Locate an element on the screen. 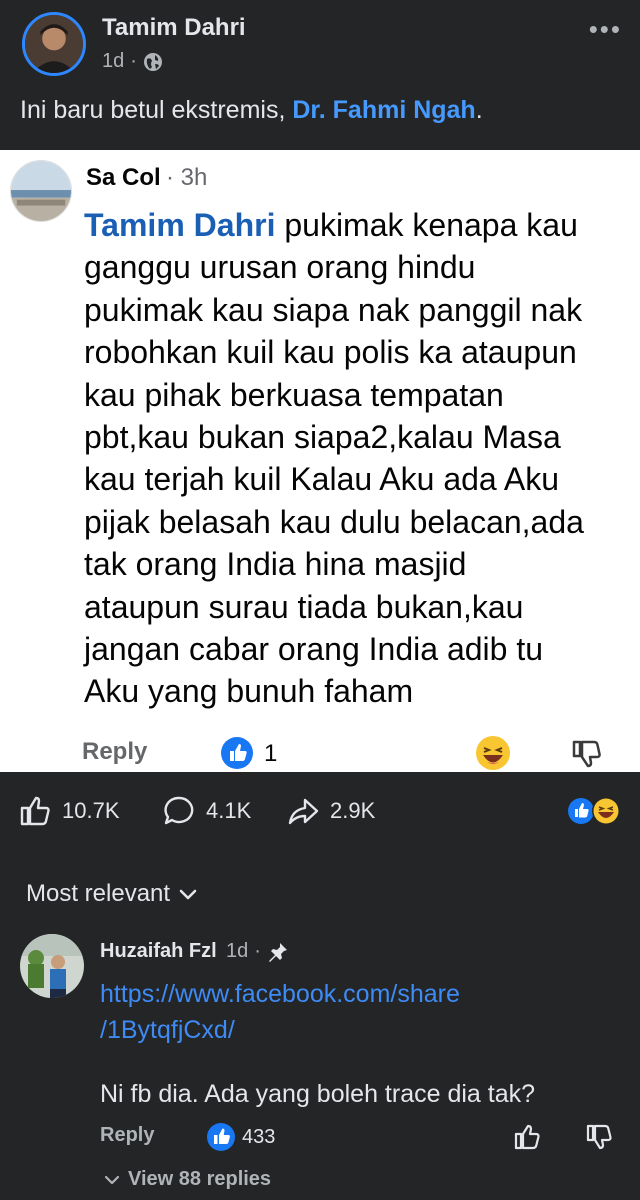  sort-dropdown: Most relevant is located at coordinates (112, 894).